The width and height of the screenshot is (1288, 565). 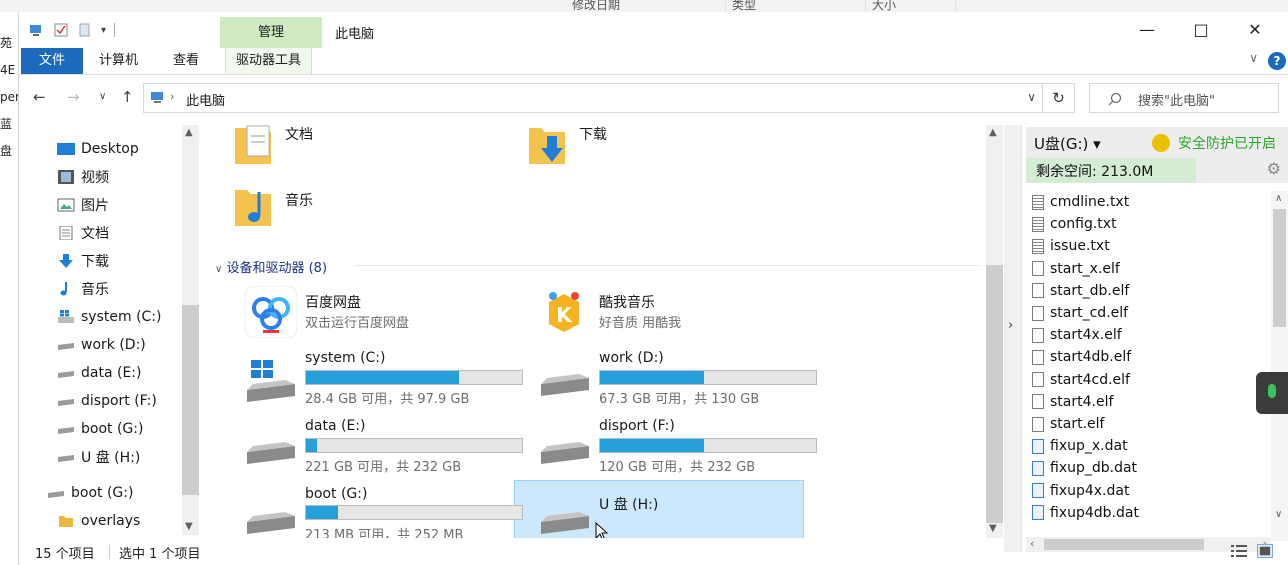 What do you see at coordinates (1279, 366) in the screenshot?
I see `file-list-scrollbar: ∧ ∨` at bounding box center [1279, 366].